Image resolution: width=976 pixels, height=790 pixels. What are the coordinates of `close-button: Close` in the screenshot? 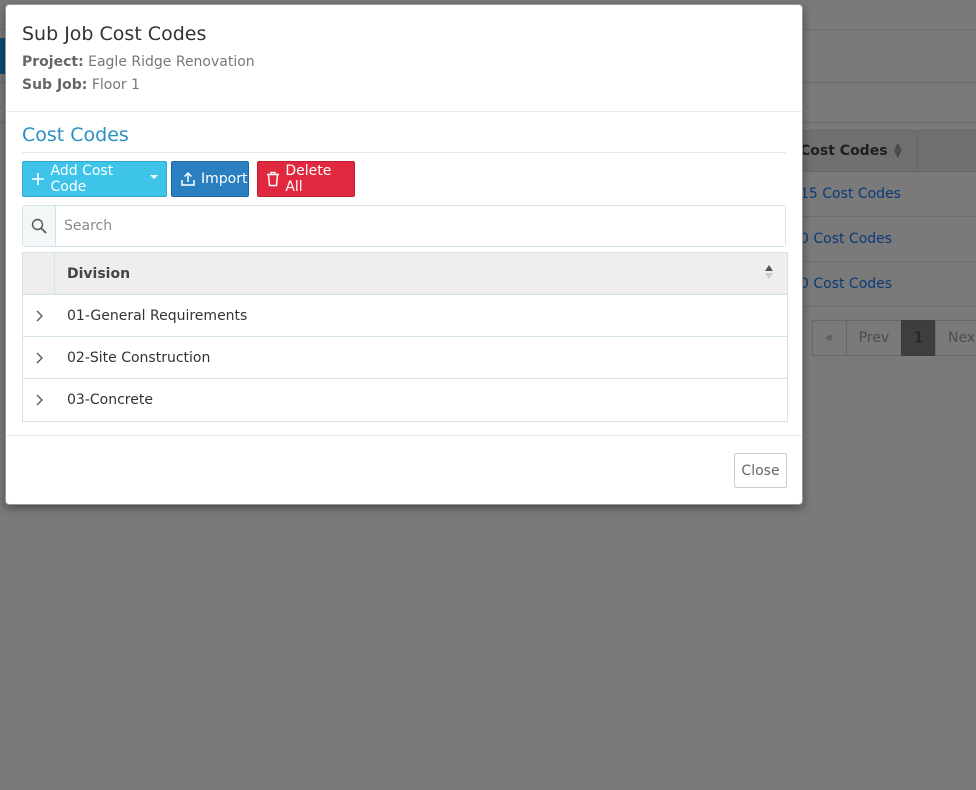 It's located at (760, 470).